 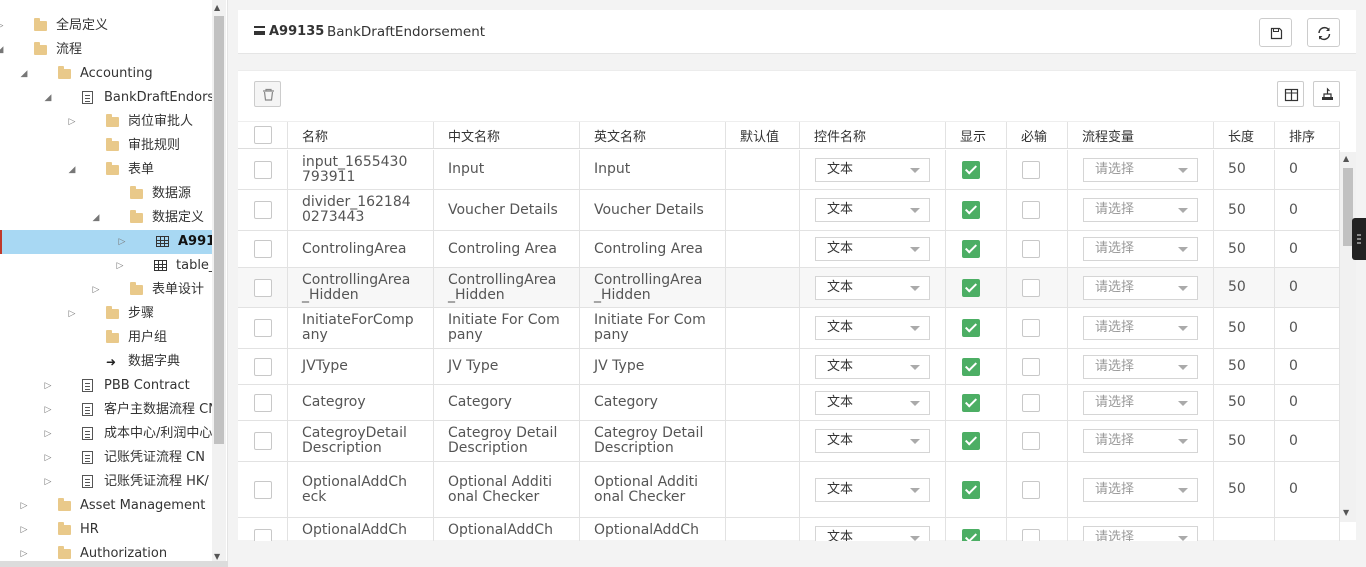 I want to click on field-name-cell: CategroyDetailDescription, so click(x=361, y=441).